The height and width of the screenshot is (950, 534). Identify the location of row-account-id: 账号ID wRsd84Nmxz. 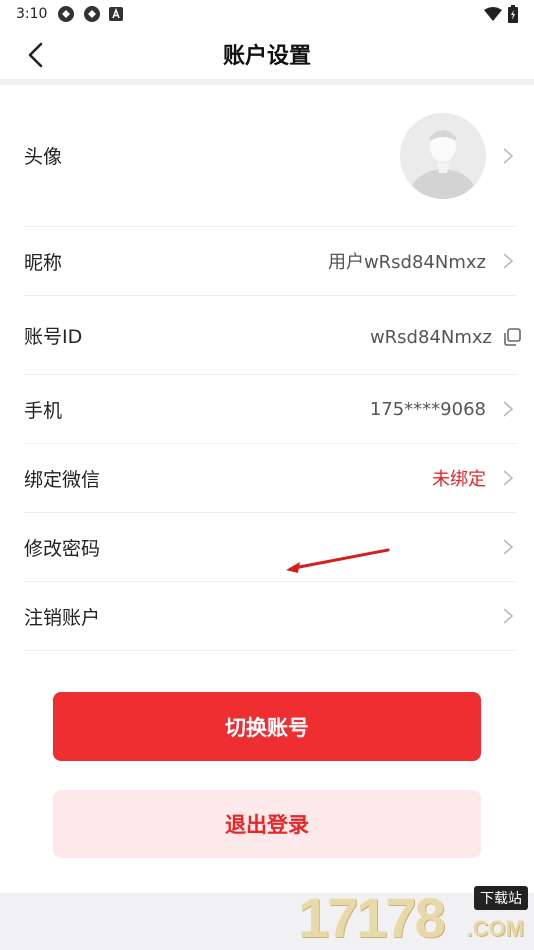
(272, 335).